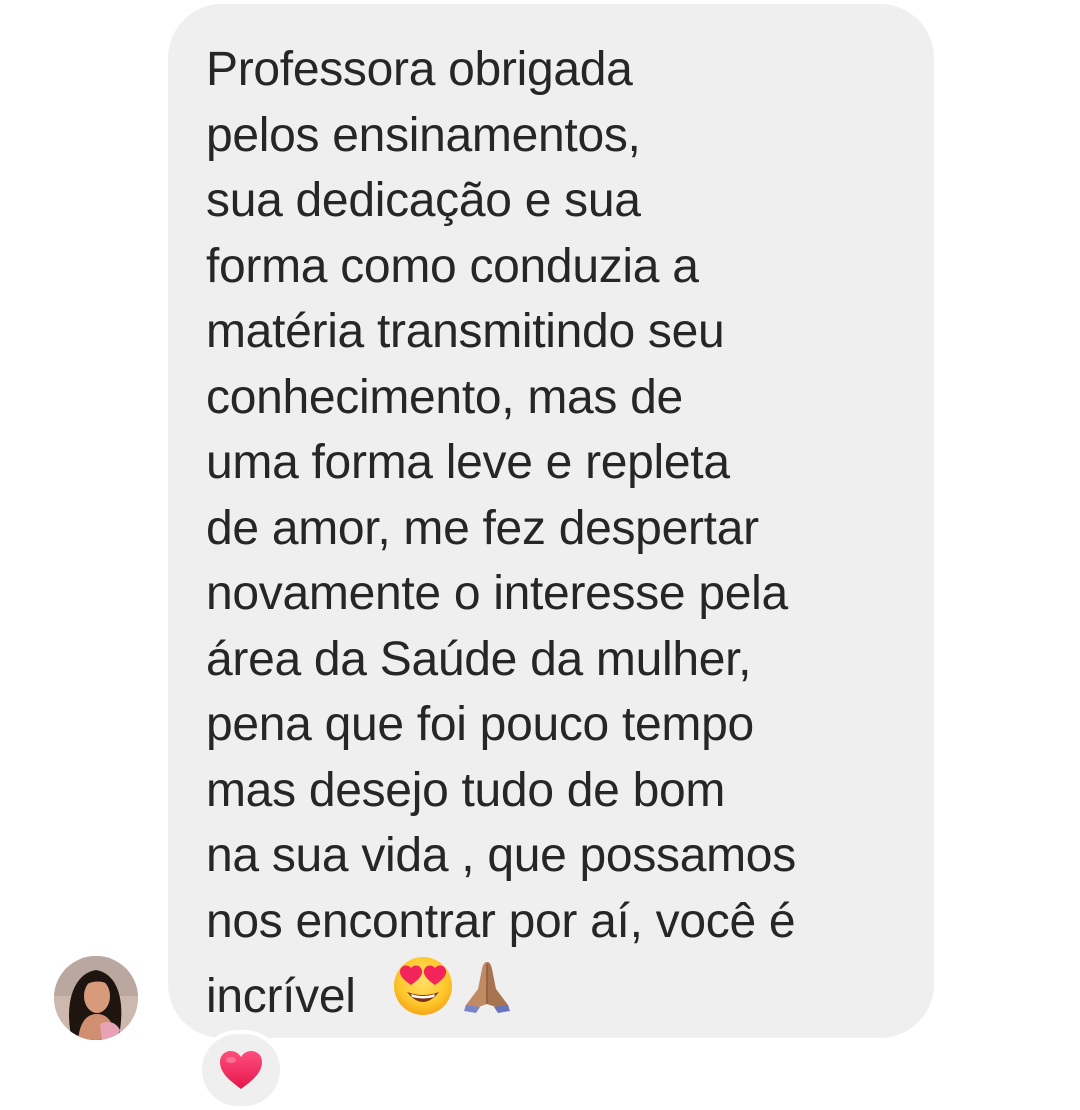 The width and height of the screenshot is (1080, 1110). What do you see at coordinates (480, 724) in the screenshot?
I see `message-line: pena que foi pouco tempo` at bounding box center [480, 724].